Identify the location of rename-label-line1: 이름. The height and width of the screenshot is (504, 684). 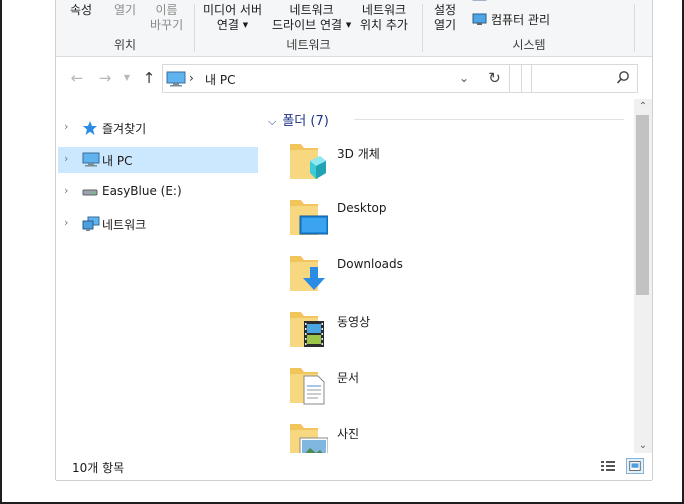
(166, 10).